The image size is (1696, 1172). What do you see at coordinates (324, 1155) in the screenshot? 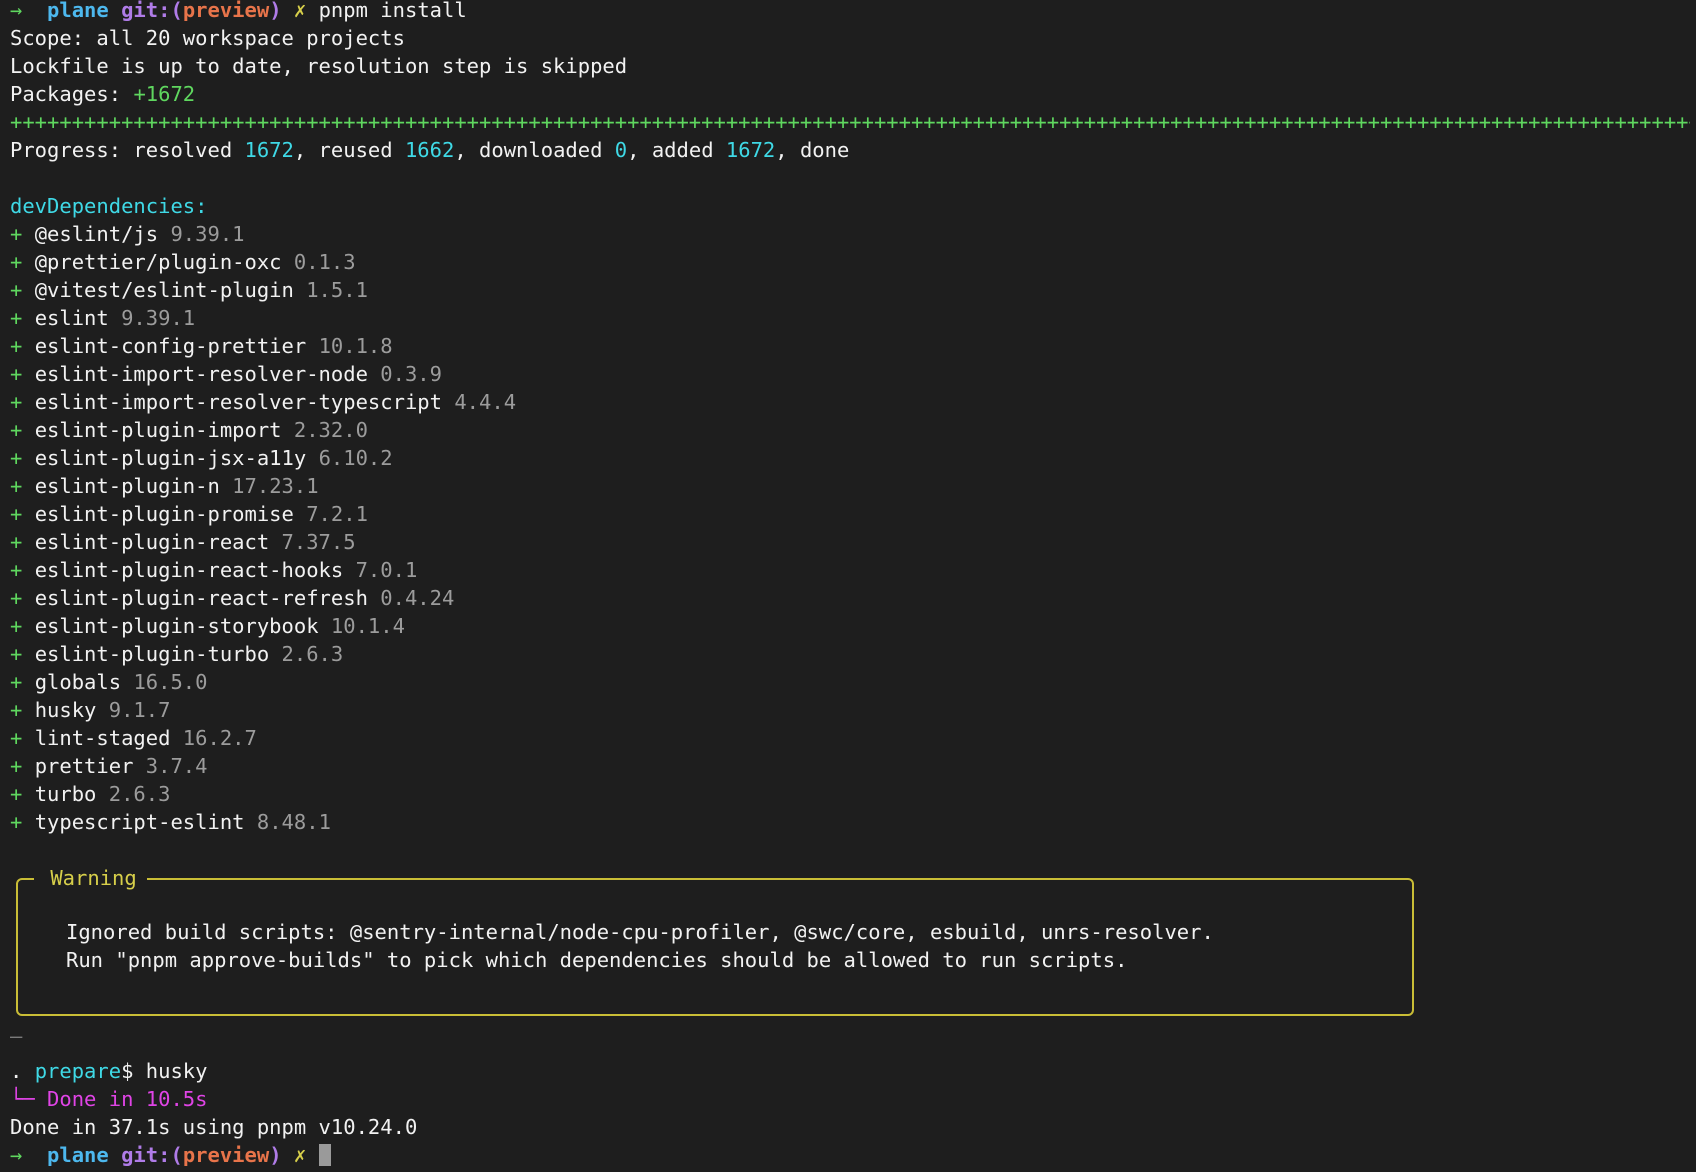
I see `cursor` at bounding box center [324, 1155].